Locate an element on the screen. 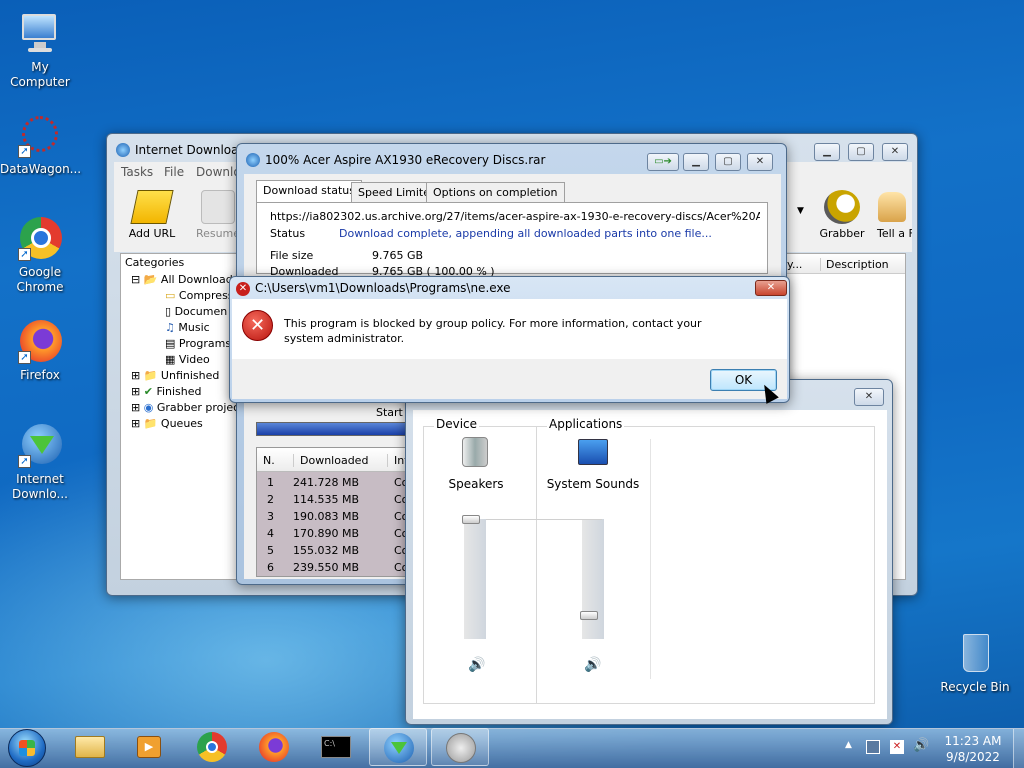 The image size is (1024, 768). idm-globe-icon is located at coordinates (399, 748).